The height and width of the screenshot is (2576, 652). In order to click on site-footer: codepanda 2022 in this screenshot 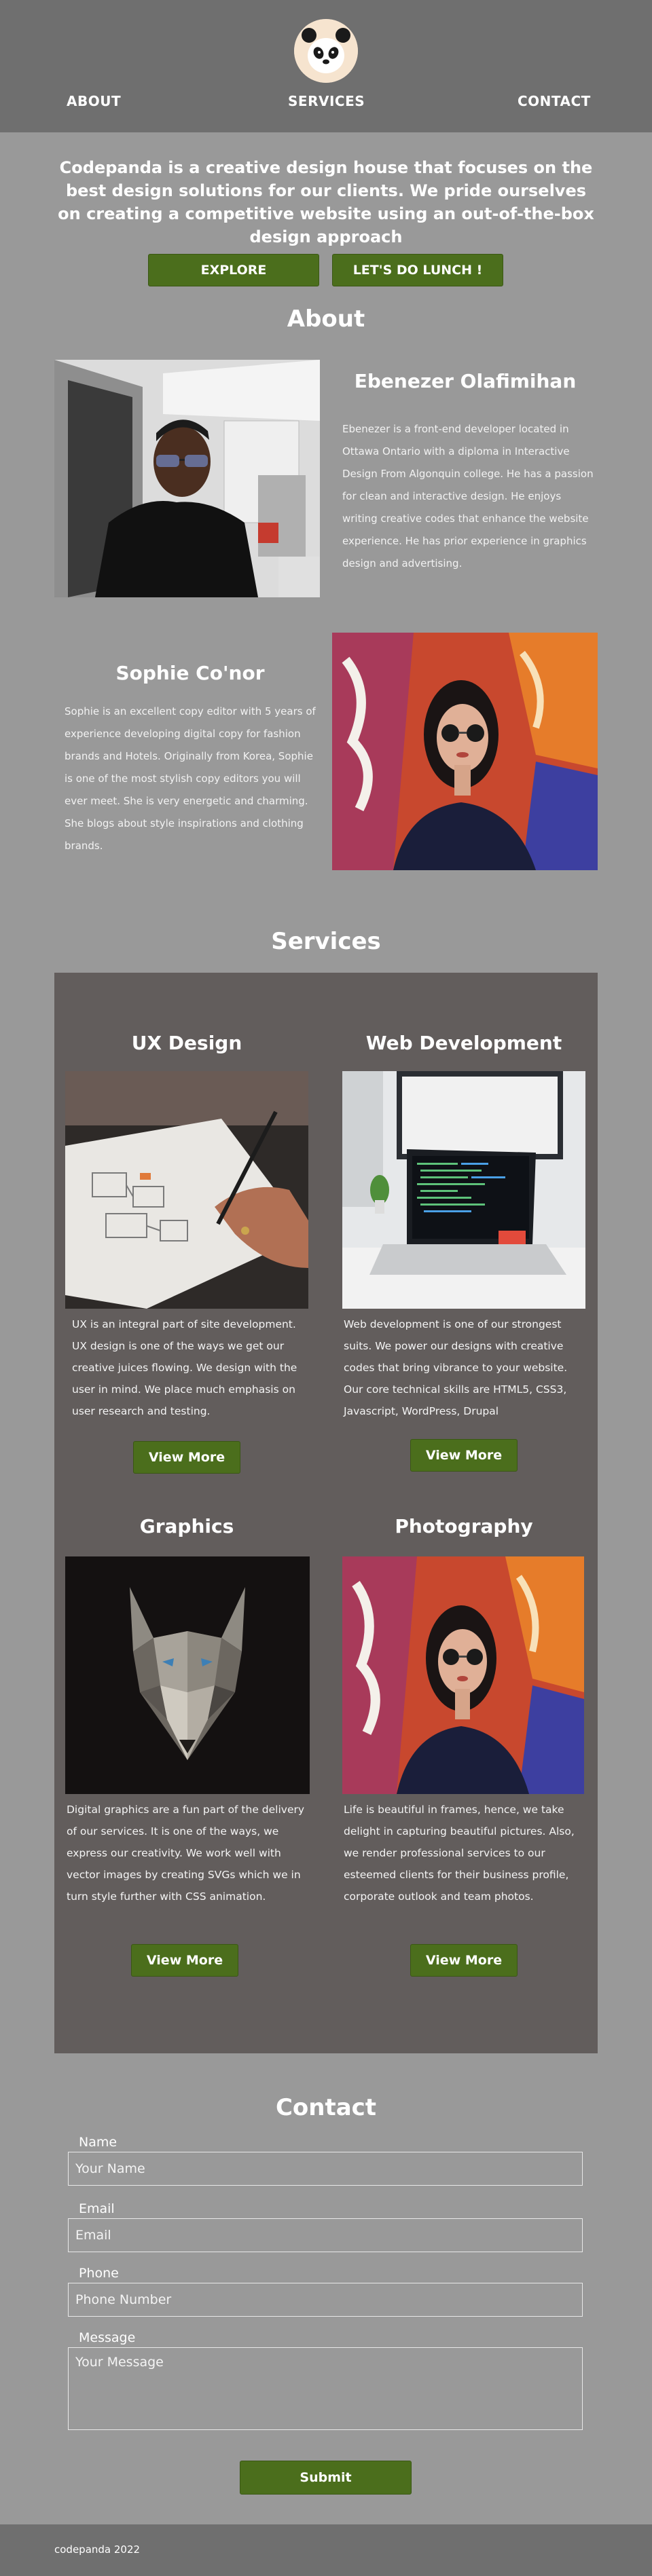, I will do `click(326, 2550)`.